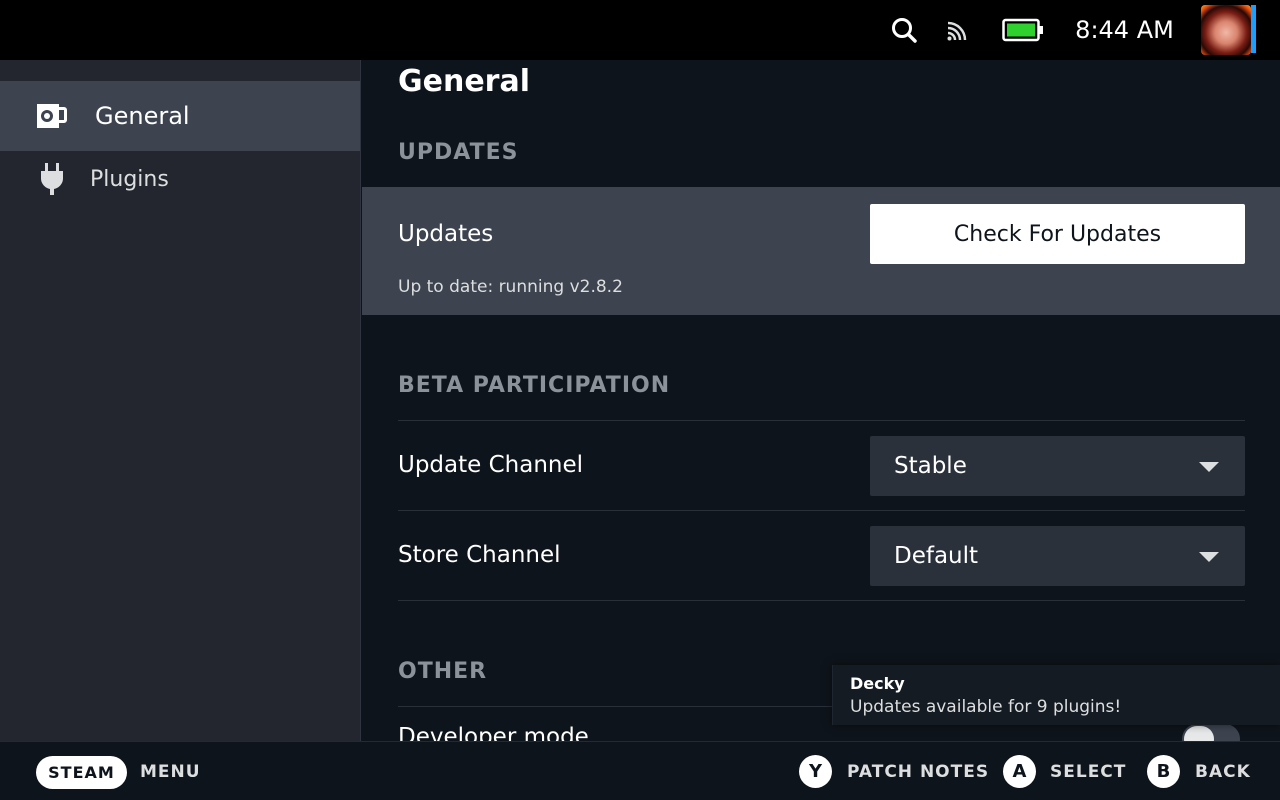  Describe the element at coordinates (1088, 771) in the screenshot. I see `select-hint: SELECT` at that location.